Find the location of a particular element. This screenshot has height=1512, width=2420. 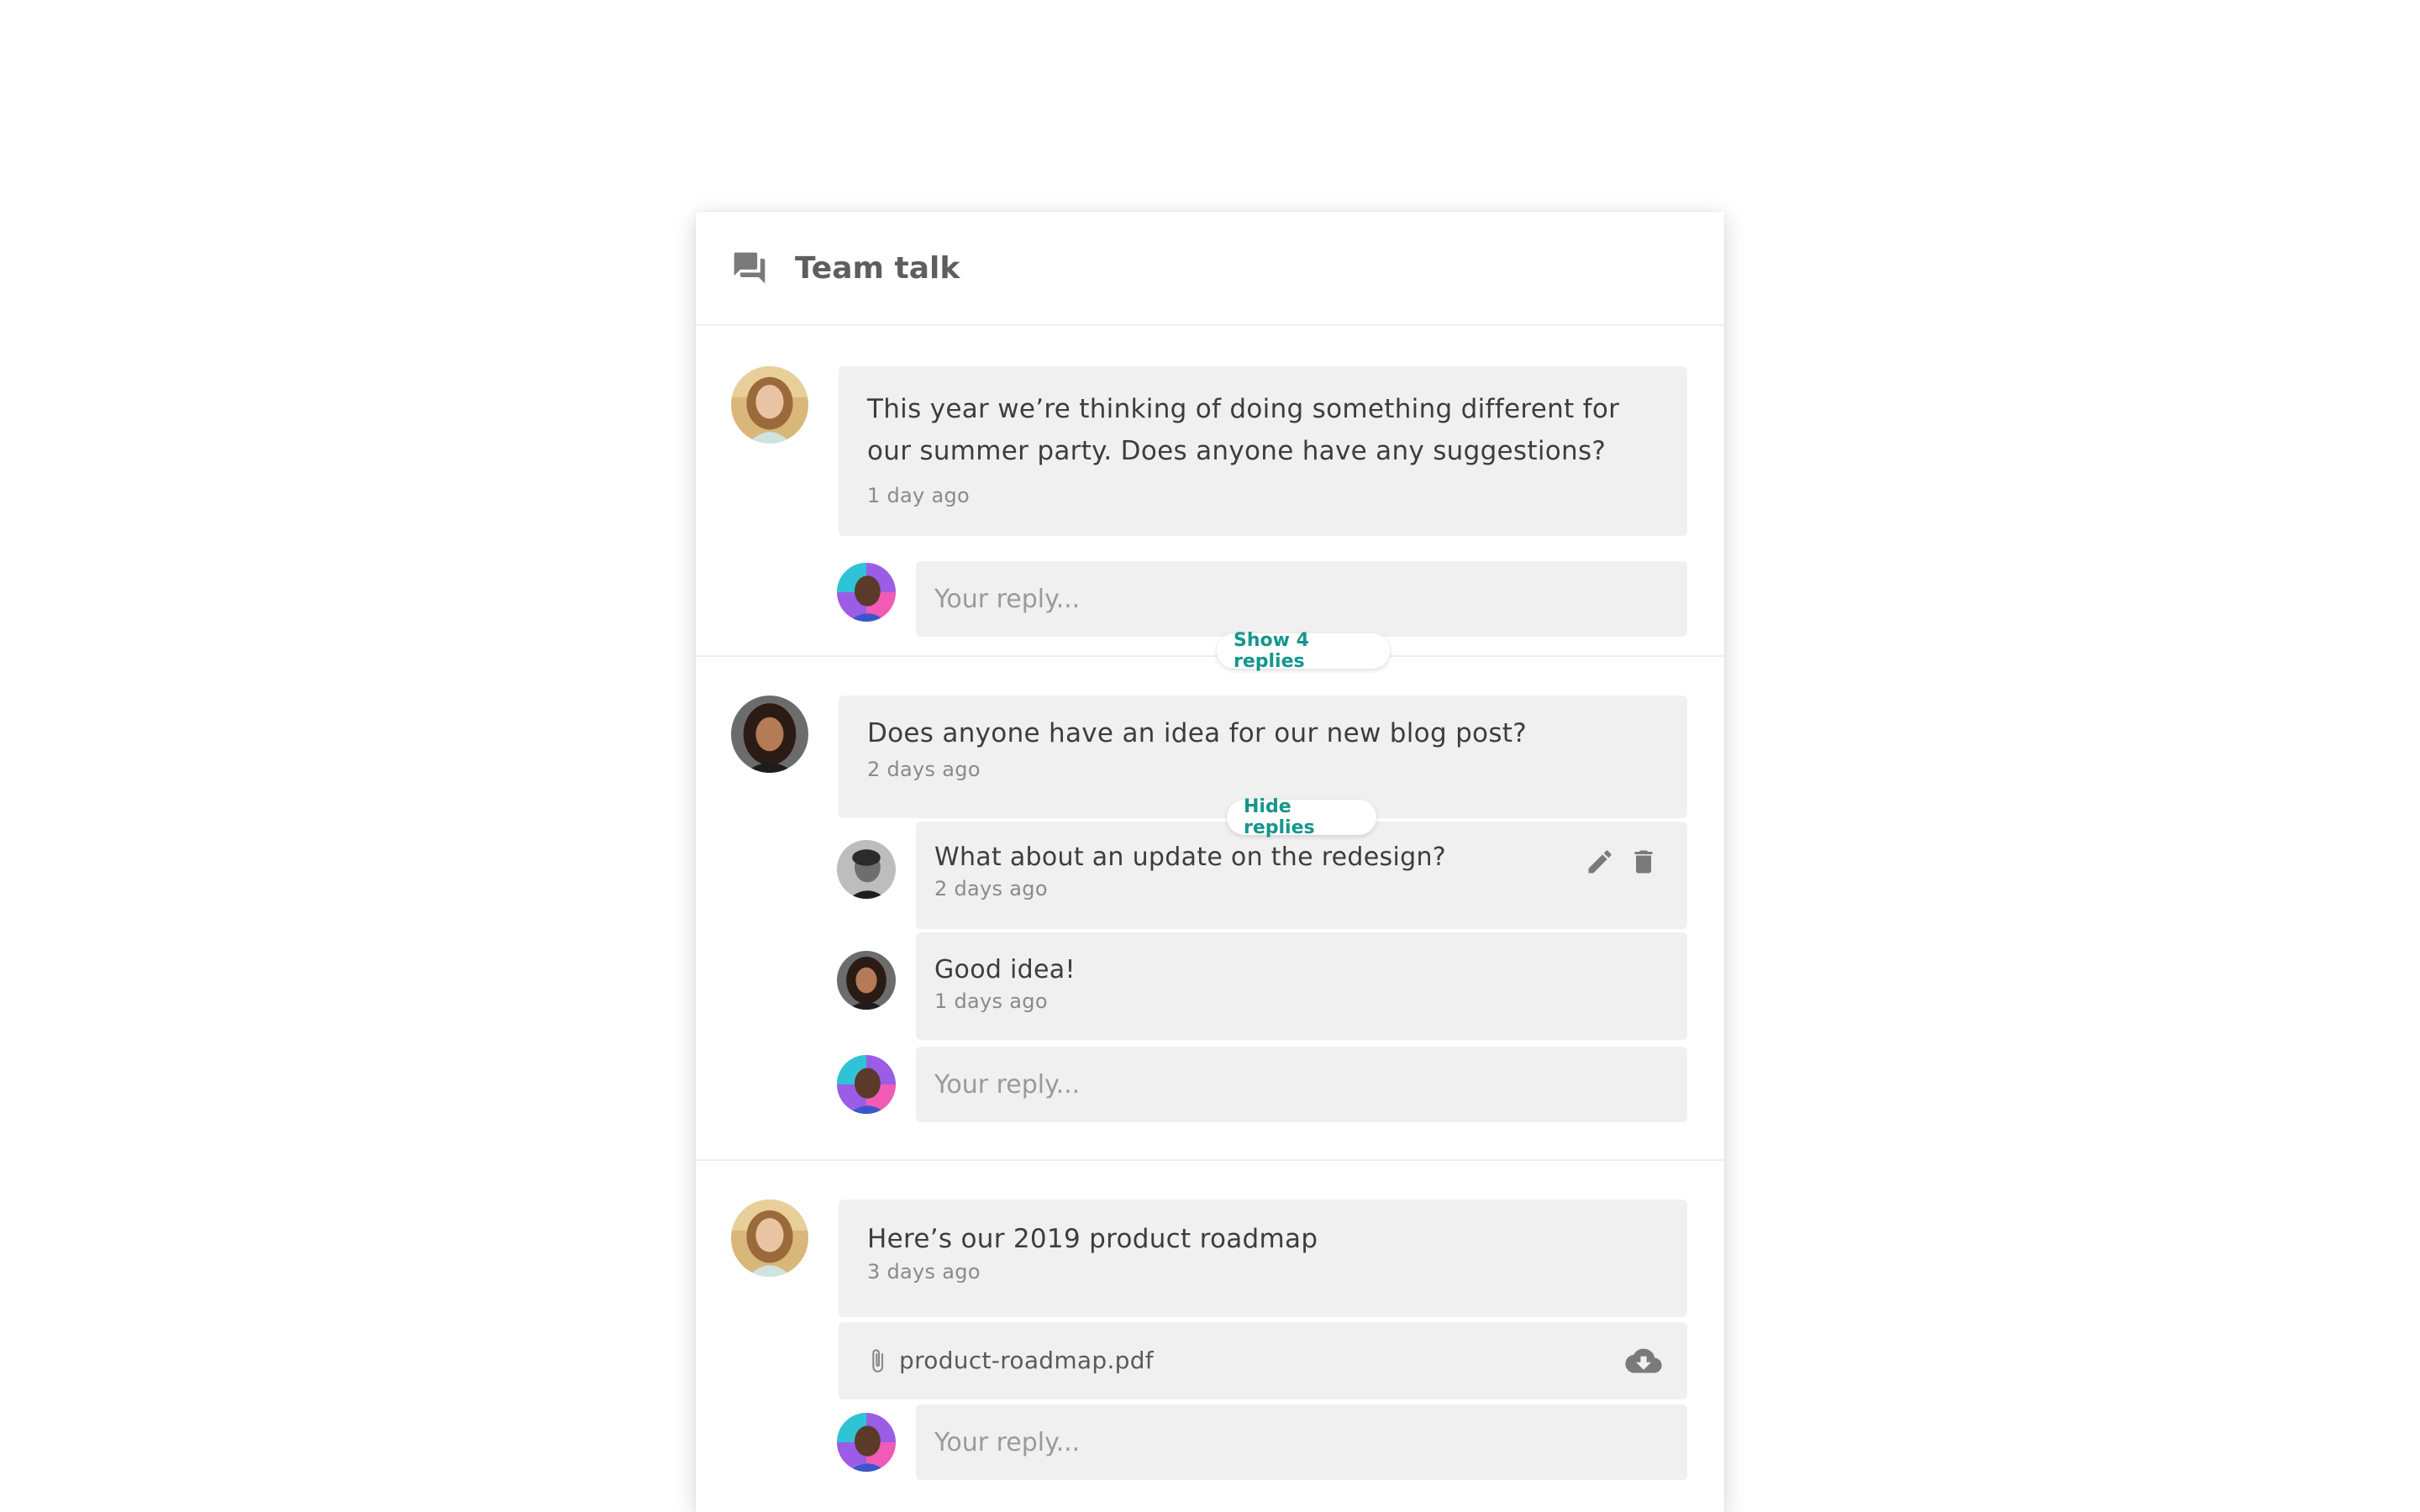

attachment-filename: product-roadmap.pdf is located at coordinates (1026, 1360).